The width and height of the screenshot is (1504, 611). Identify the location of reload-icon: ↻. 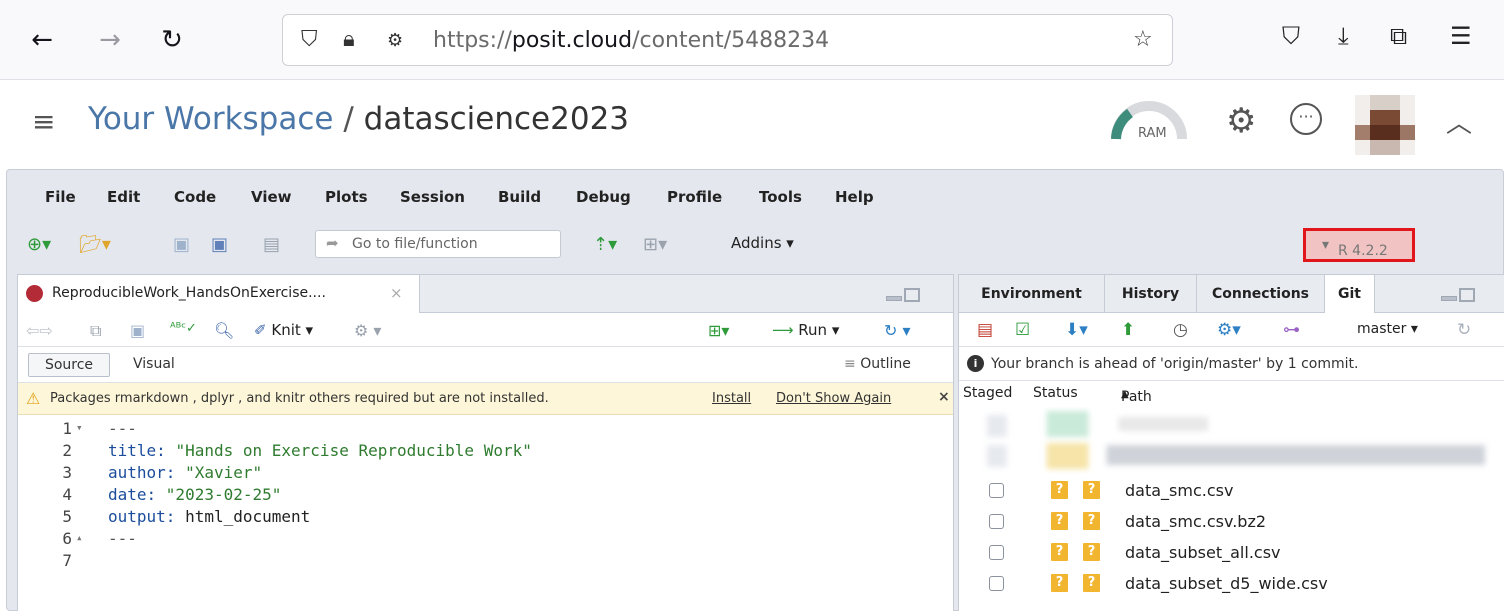
(172, 40).